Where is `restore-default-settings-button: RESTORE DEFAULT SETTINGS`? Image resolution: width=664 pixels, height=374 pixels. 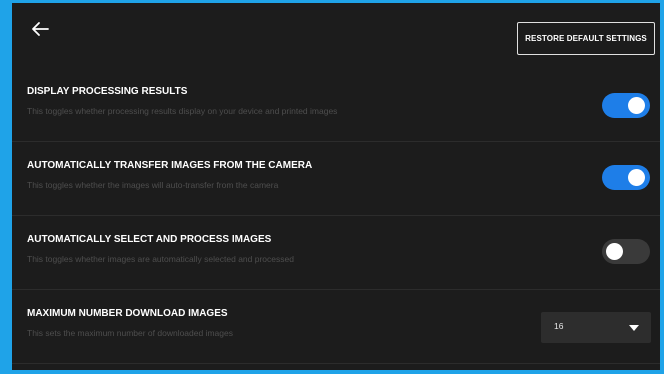 restore-default-settings-button: RESTORE DEFAULT SETTINGS is located at coordinates (586, 38).